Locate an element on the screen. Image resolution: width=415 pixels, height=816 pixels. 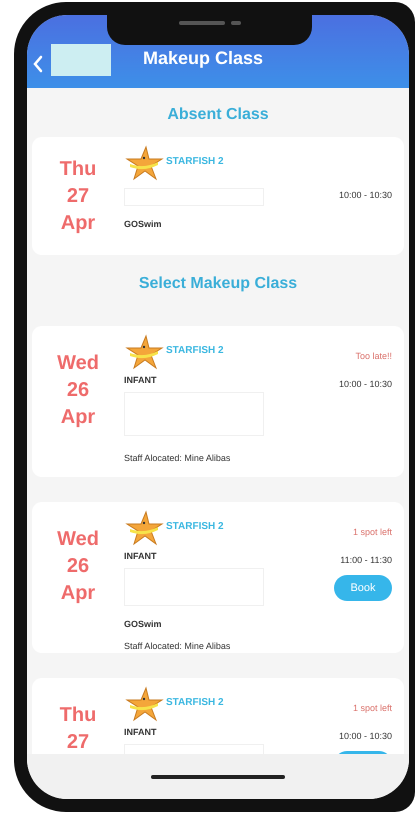
back-chevron-icon is located at coordinates (38, 64).